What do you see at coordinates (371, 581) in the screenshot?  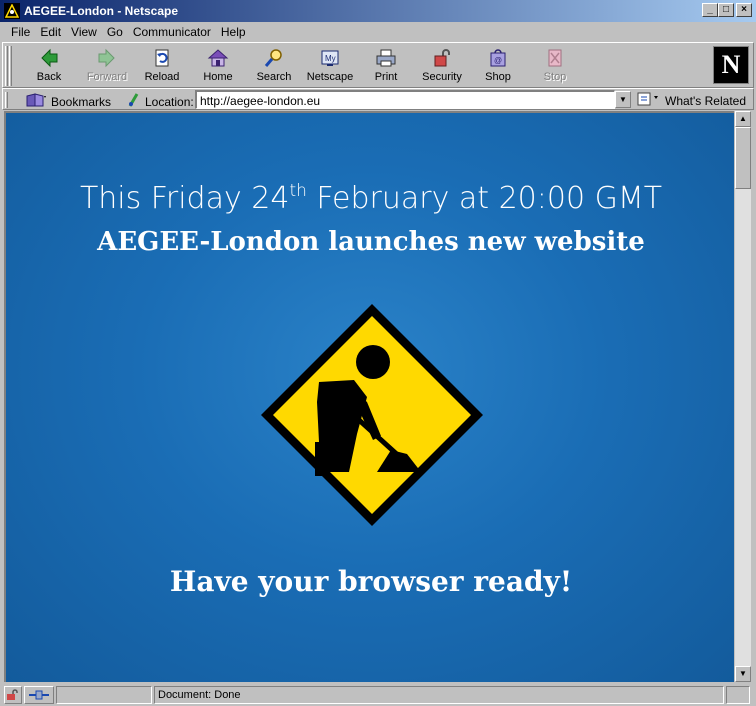 I see `browser-ready-heading: Have your browser ready!` at bounding box center [371, 581].